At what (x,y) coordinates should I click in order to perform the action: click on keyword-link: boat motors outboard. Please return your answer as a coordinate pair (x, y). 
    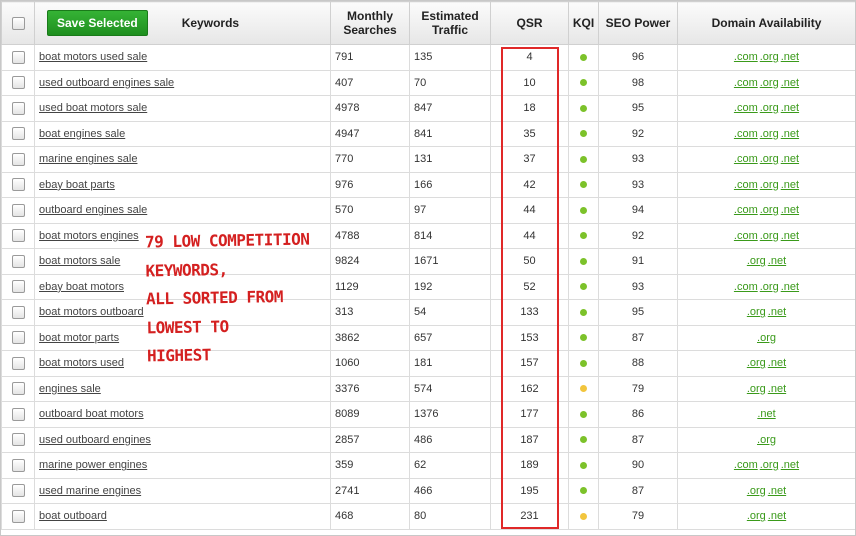
    Looking at the image, I should click on (91, 312).